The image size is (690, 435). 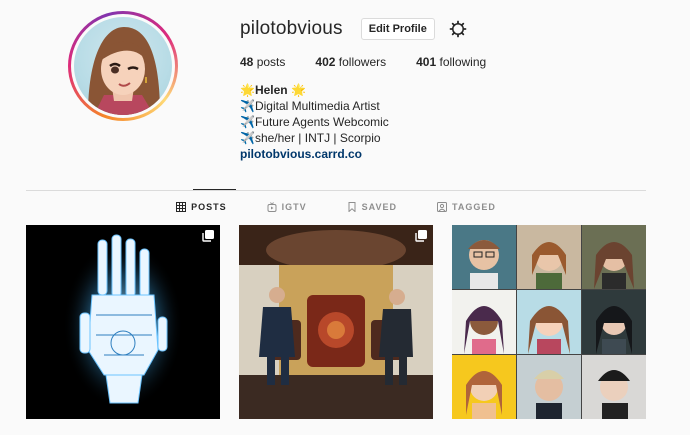 What do you see at coordinates (474, 207) in the screenshot?
I see `tab-tagged-label: TAGGED` at bounding box center [474, 207].